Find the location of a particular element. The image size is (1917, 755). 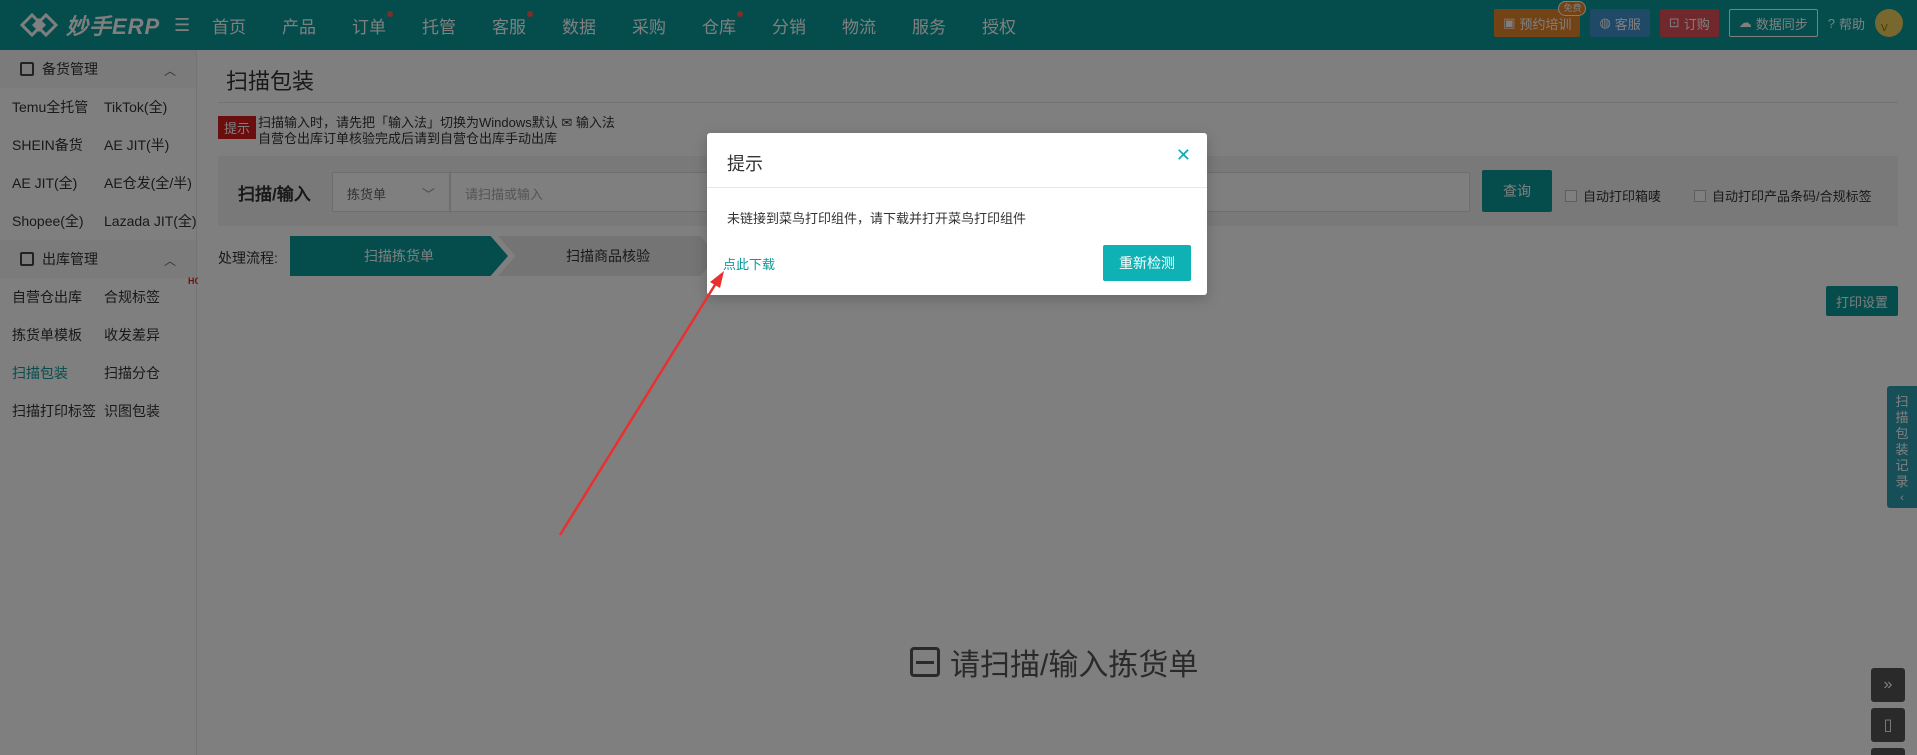

dialog-message: 未链接到菜鸟打印组件，请下载并打开菜鸟打印组件 is located at coordinates (877, 218).